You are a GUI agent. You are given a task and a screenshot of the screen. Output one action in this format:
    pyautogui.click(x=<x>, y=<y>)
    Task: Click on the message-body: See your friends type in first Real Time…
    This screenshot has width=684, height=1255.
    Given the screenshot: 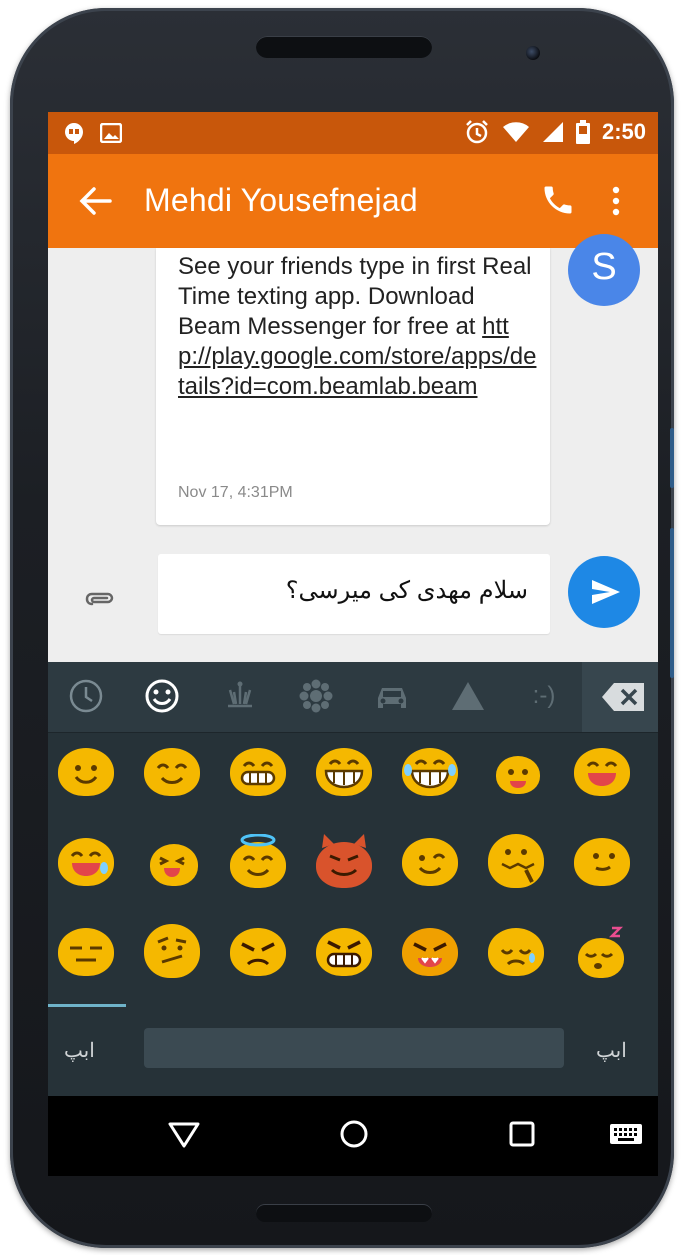 What is the action you would take?
    pyautogui.click(x=355, y=296)
    